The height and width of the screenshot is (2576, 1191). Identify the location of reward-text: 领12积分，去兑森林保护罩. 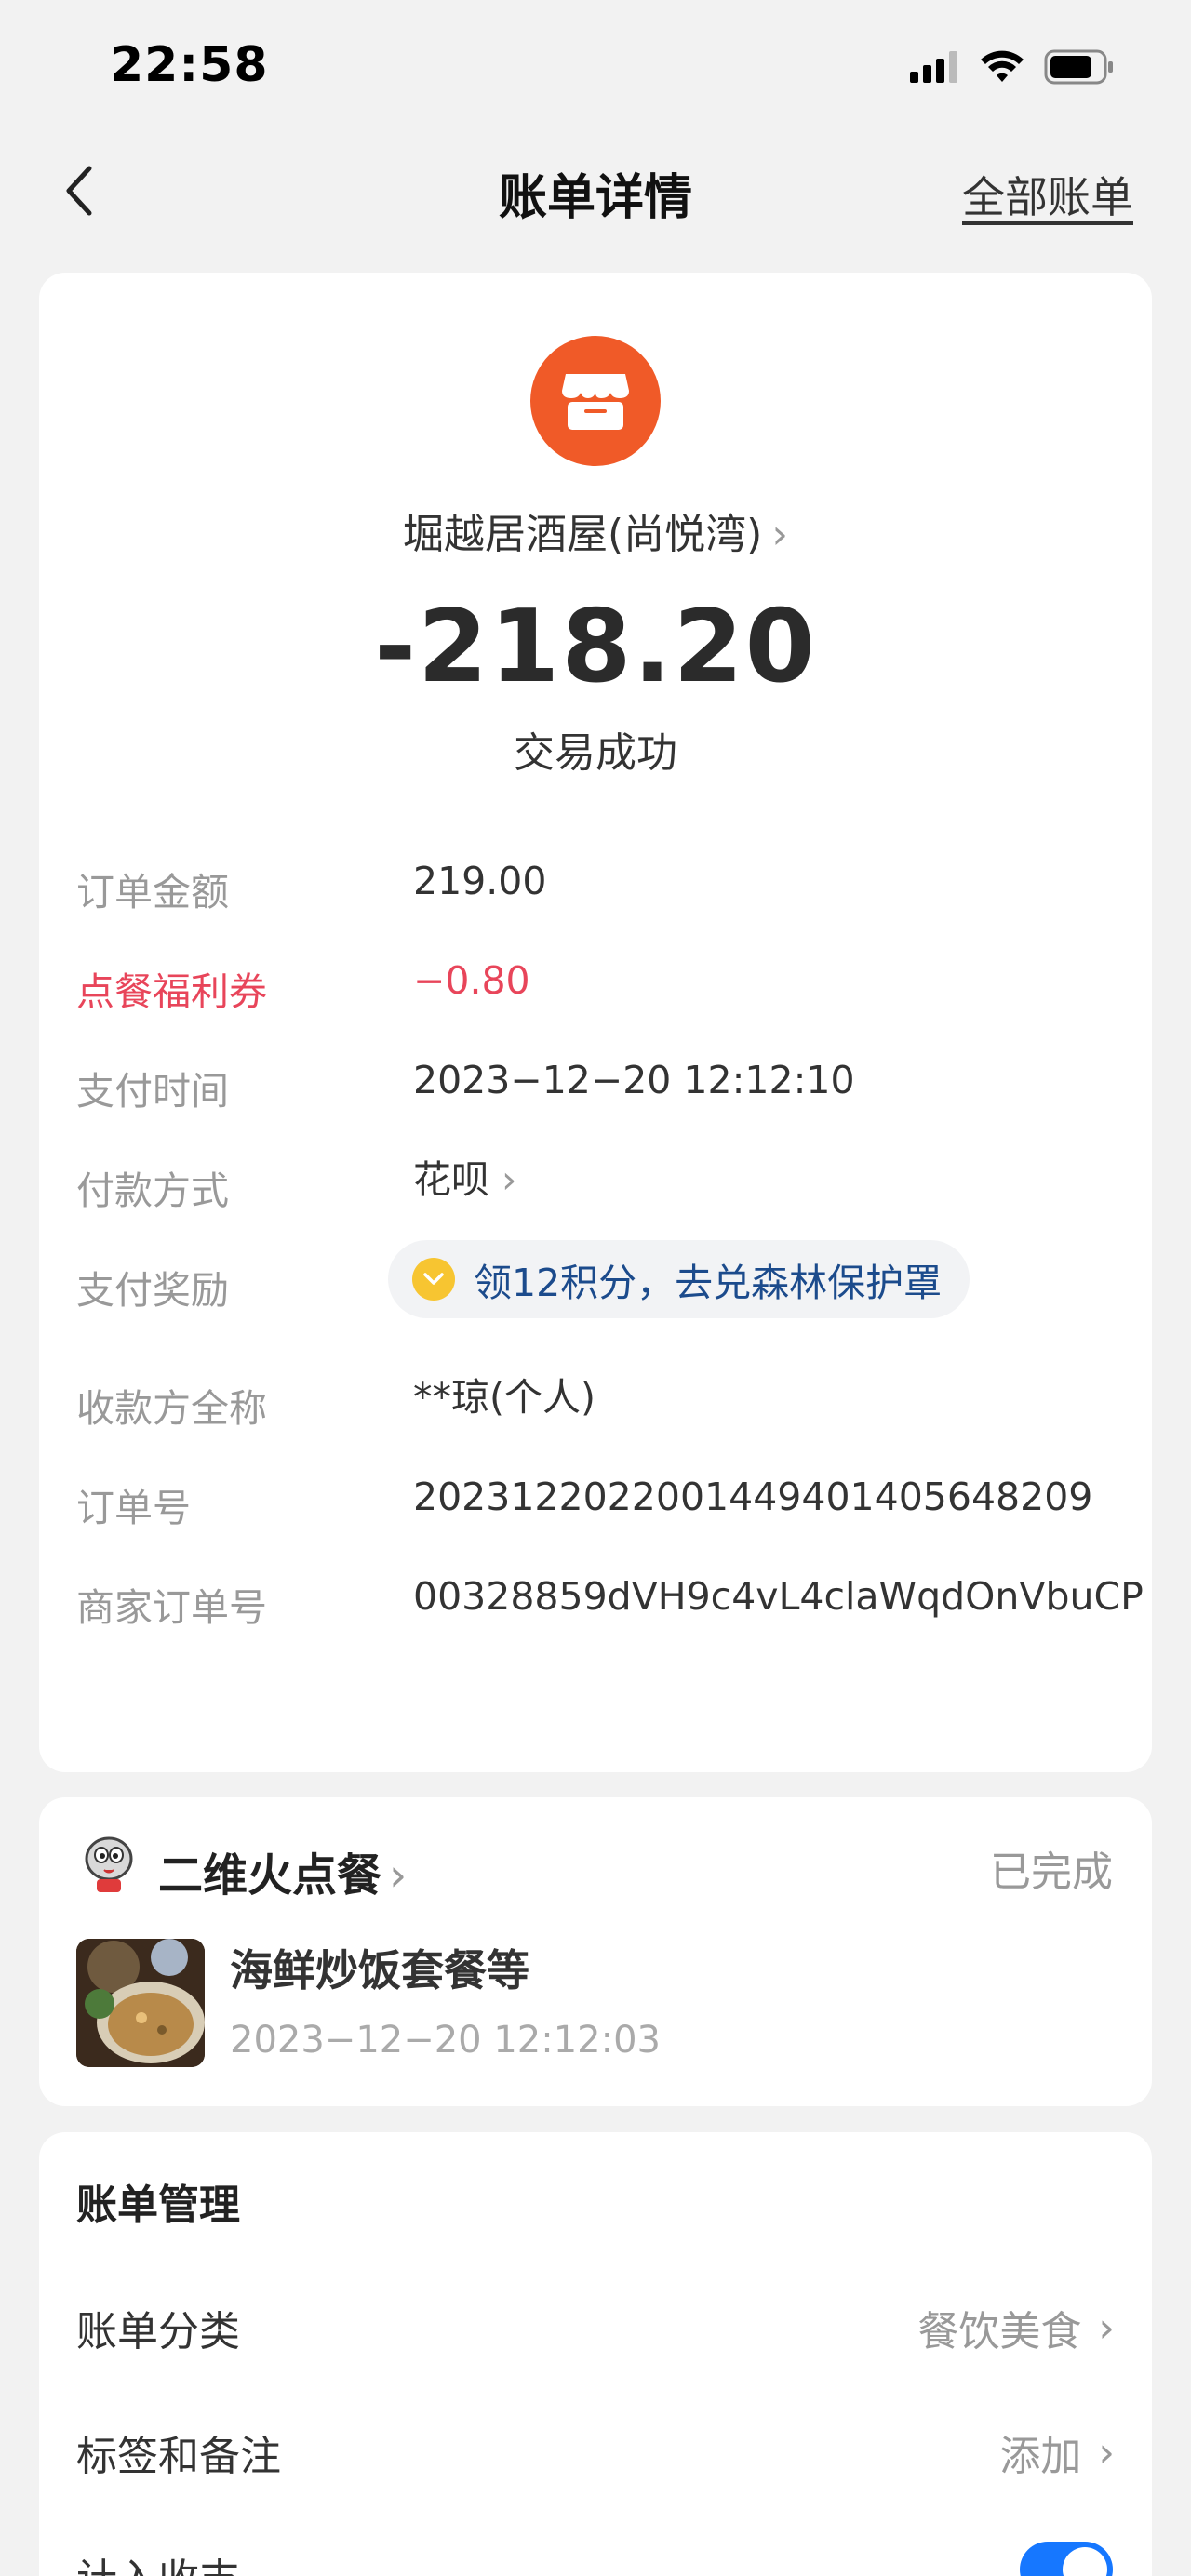
(708, 1283).